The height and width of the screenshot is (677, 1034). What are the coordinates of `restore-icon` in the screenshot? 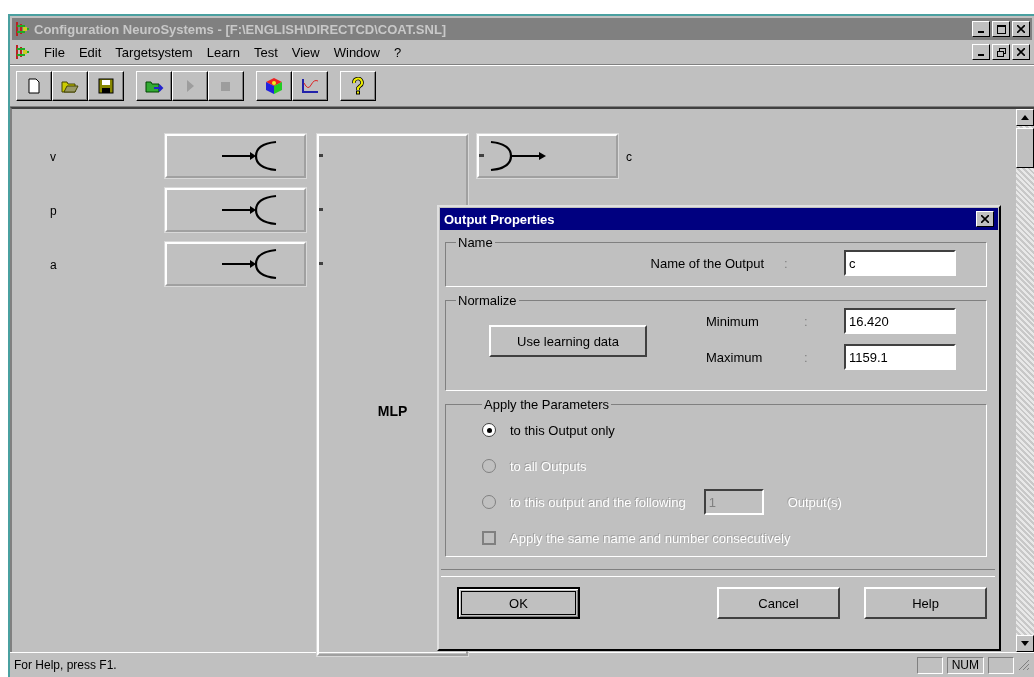 It's located at (1001, 52).